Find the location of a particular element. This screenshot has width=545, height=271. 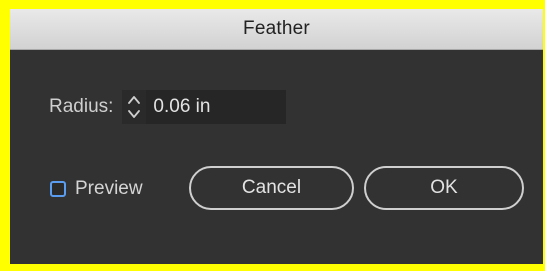

chevron-down-icon is located at coordinates (134, 114).